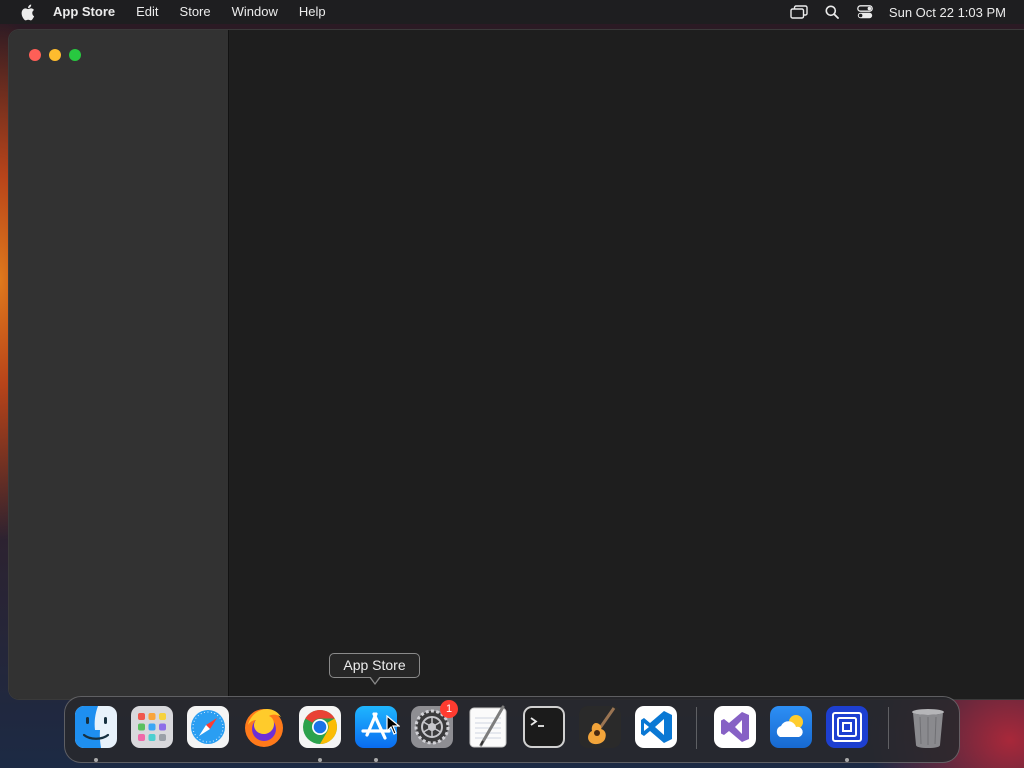  I want to click on dock-app-trash, so click(928, 727).